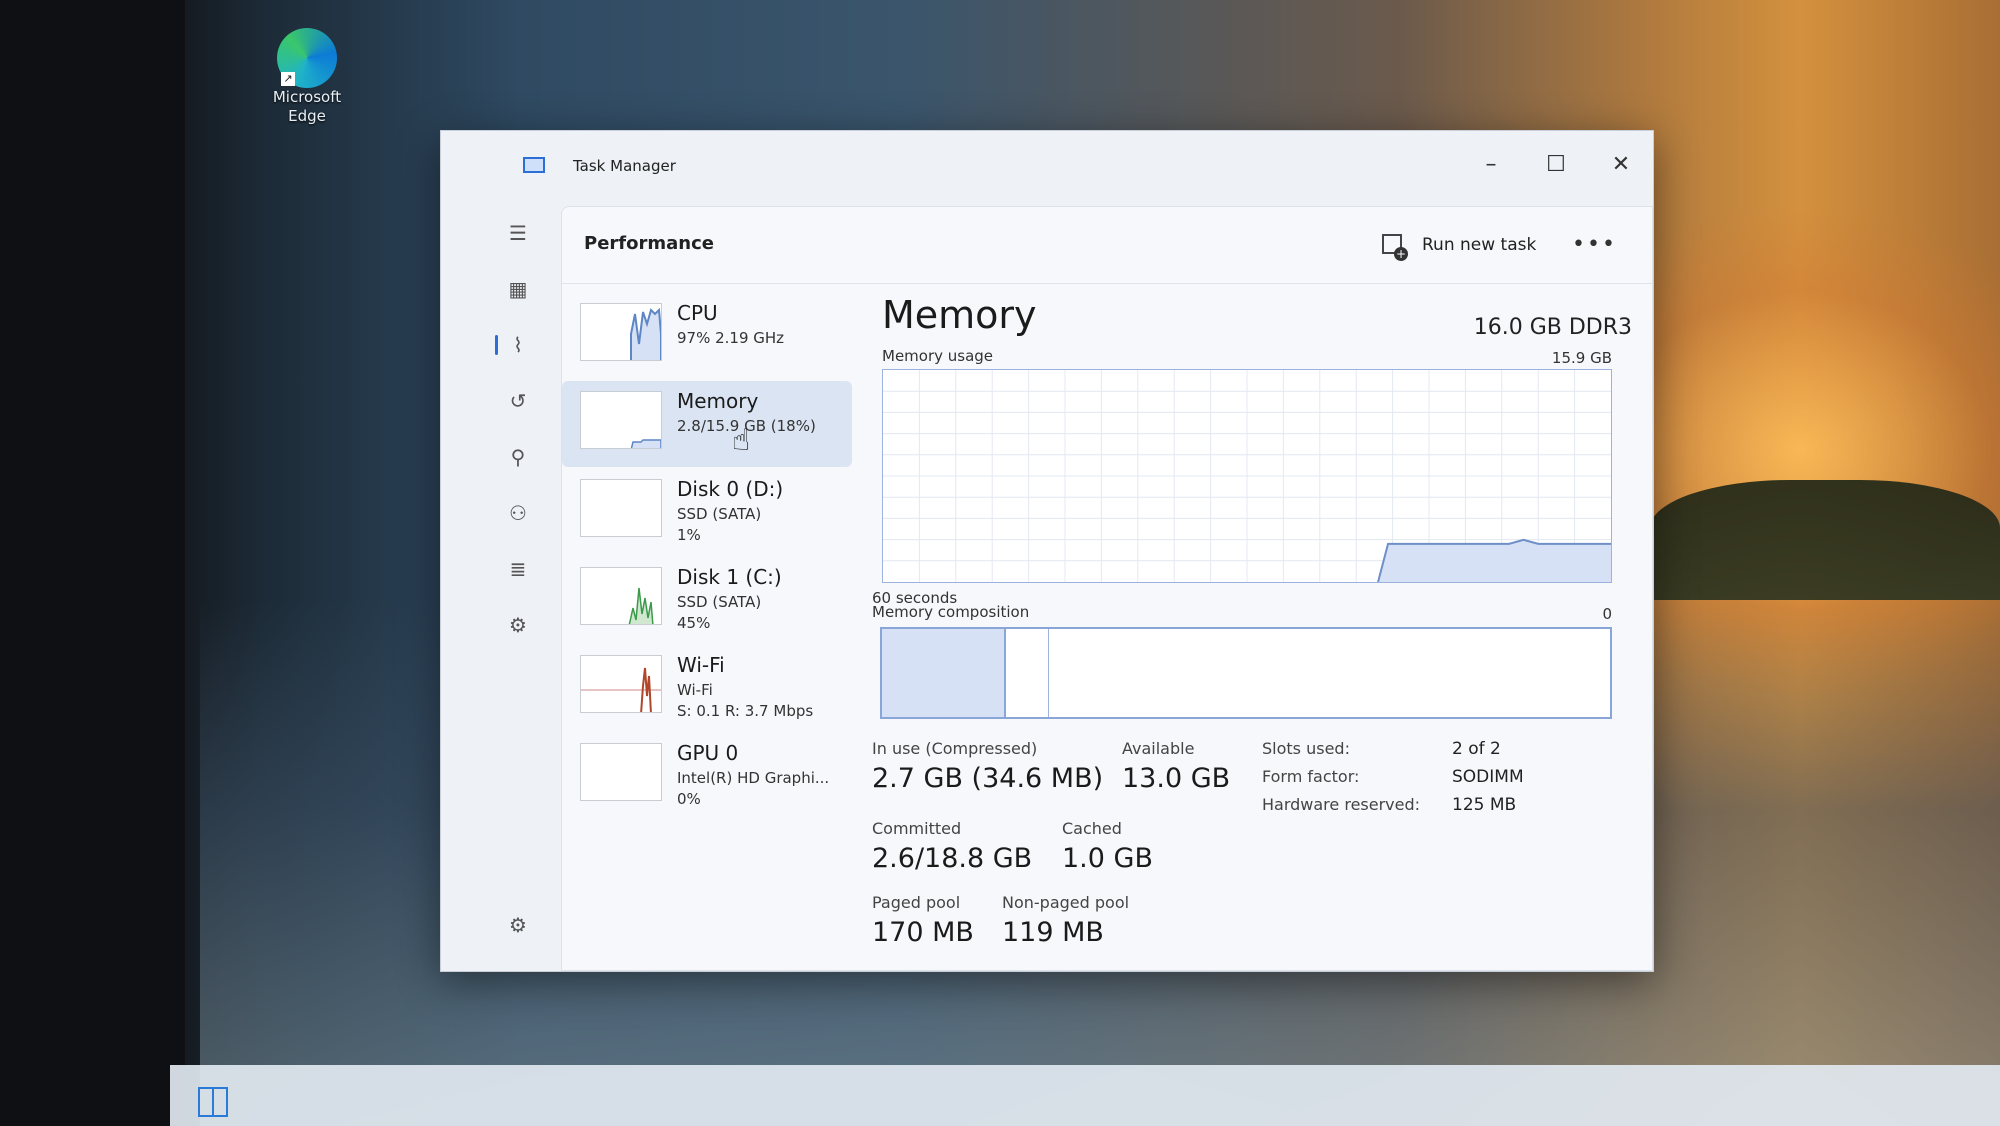 The width and height of the screenshot is (2000, 1126). Describe the element at coordinates (730, 489) in the screenshot. I see `device-name: Disk 0 (D:)` at that location.